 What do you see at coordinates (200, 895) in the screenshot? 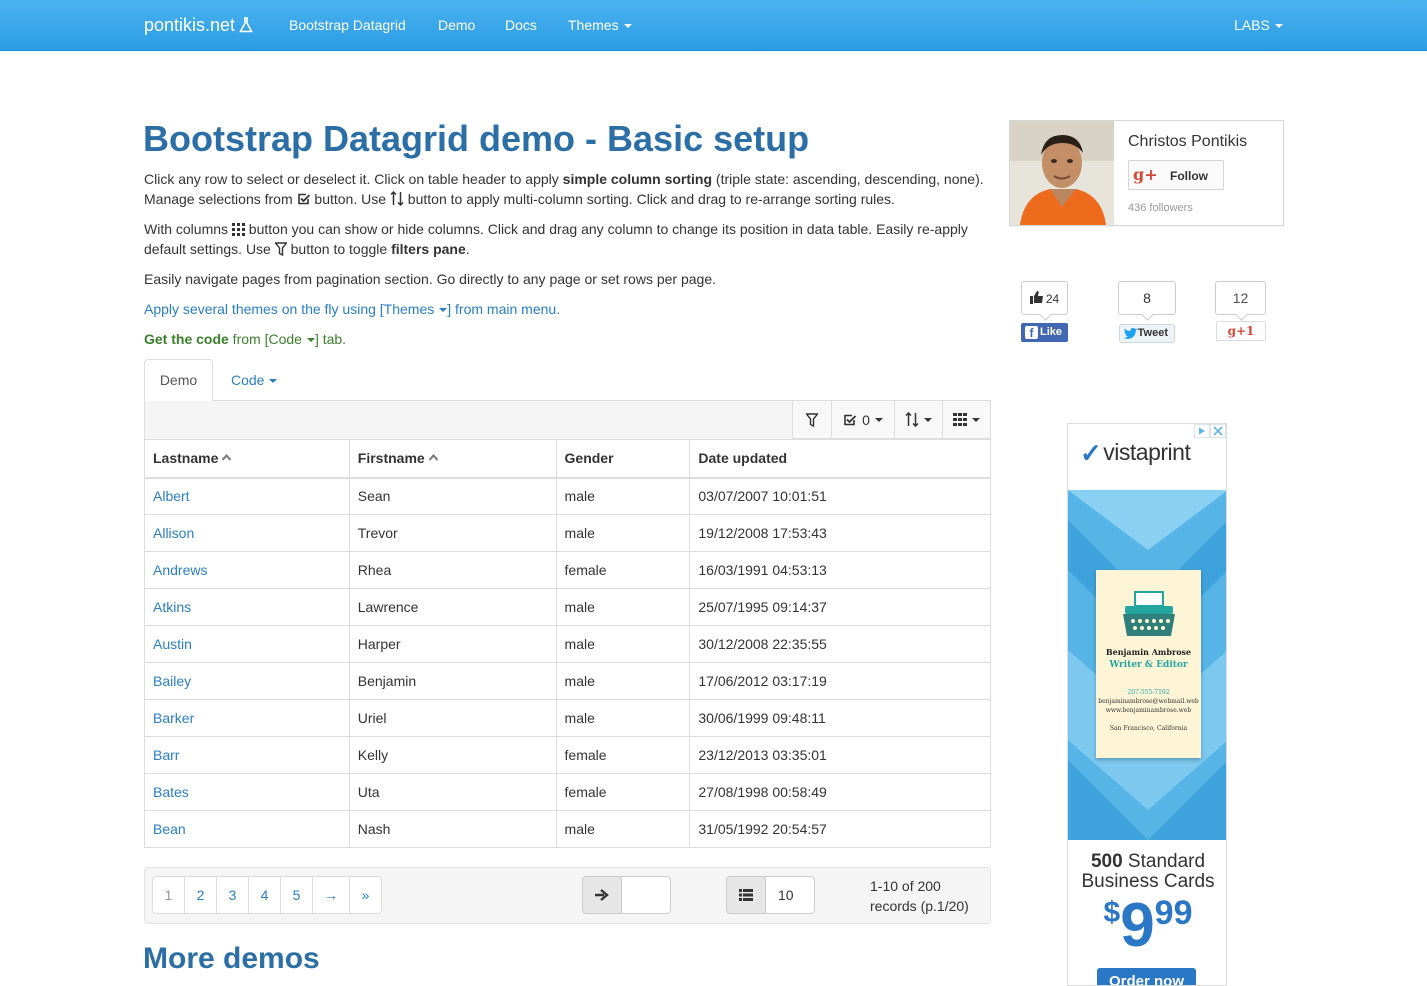
I see `page-link: 2` at bounding box center [200, 895].